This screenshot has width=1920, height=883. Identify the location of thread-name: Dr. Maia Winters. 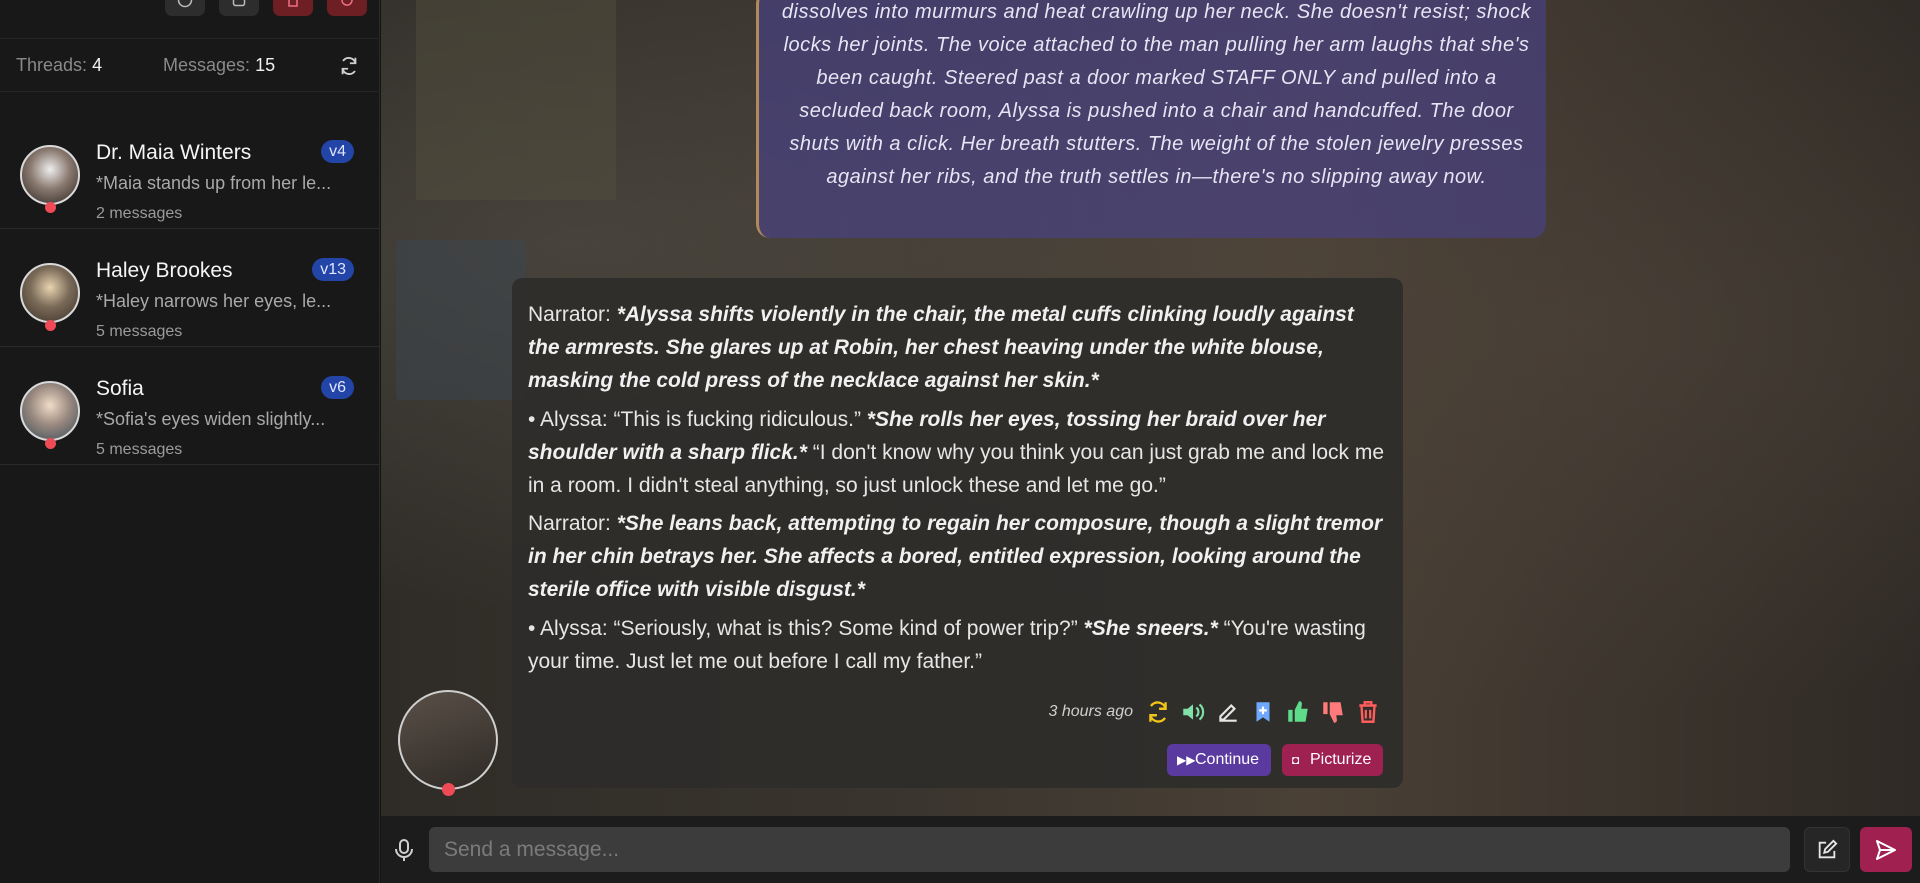
(174, 152).